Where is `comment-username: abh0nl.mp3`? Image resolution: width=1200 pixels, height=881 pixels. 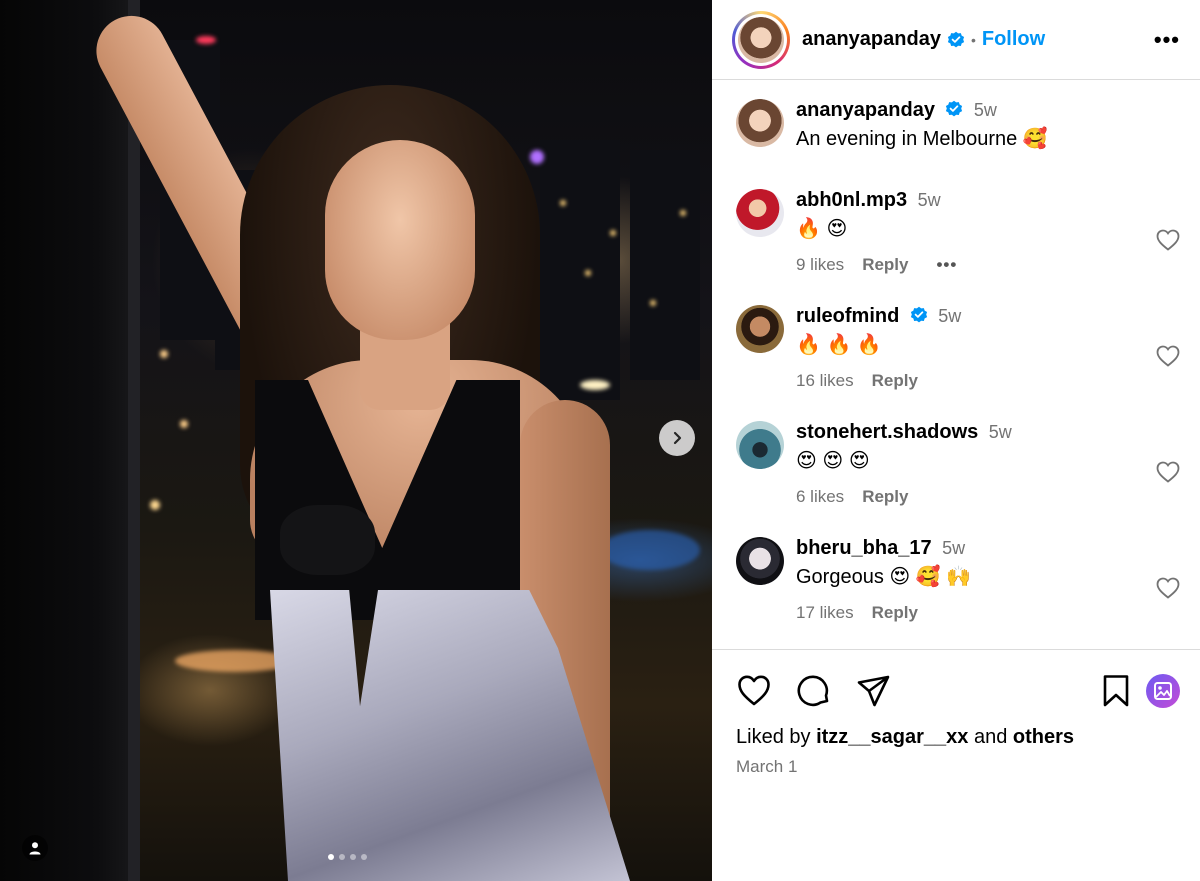 comment-username: abh0nl.mp3 is located at coordinates (851, 200).